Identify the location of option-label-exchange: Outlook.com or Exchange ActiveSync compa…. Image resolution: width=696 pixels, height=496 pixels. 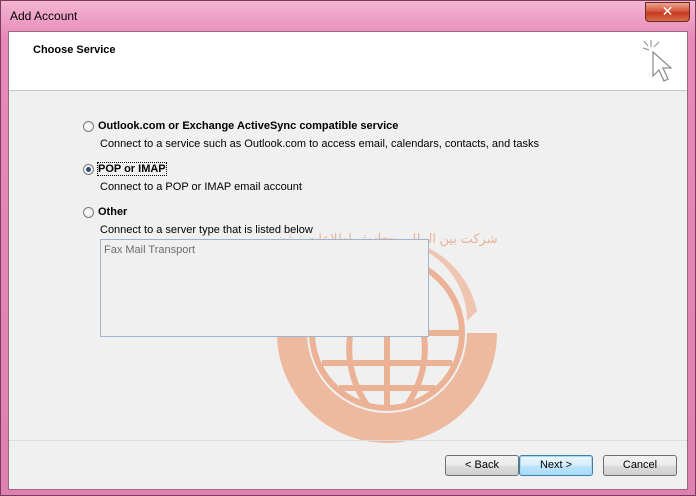
(248, 126).